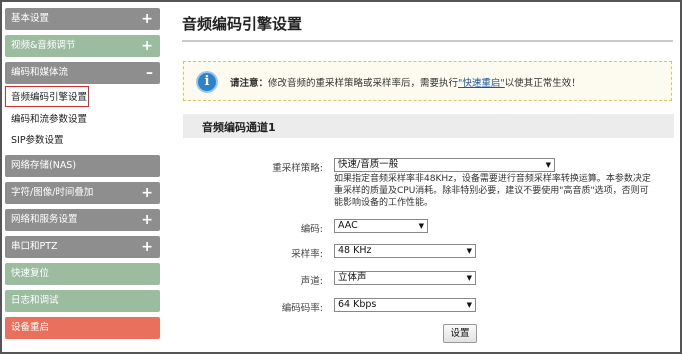 Image resolution: width=682 pixels, height=354 pixels. Describe the element at coordinates (302, 308) in the screenshot. I see `bitrate-label: 编码码率:` at that location.